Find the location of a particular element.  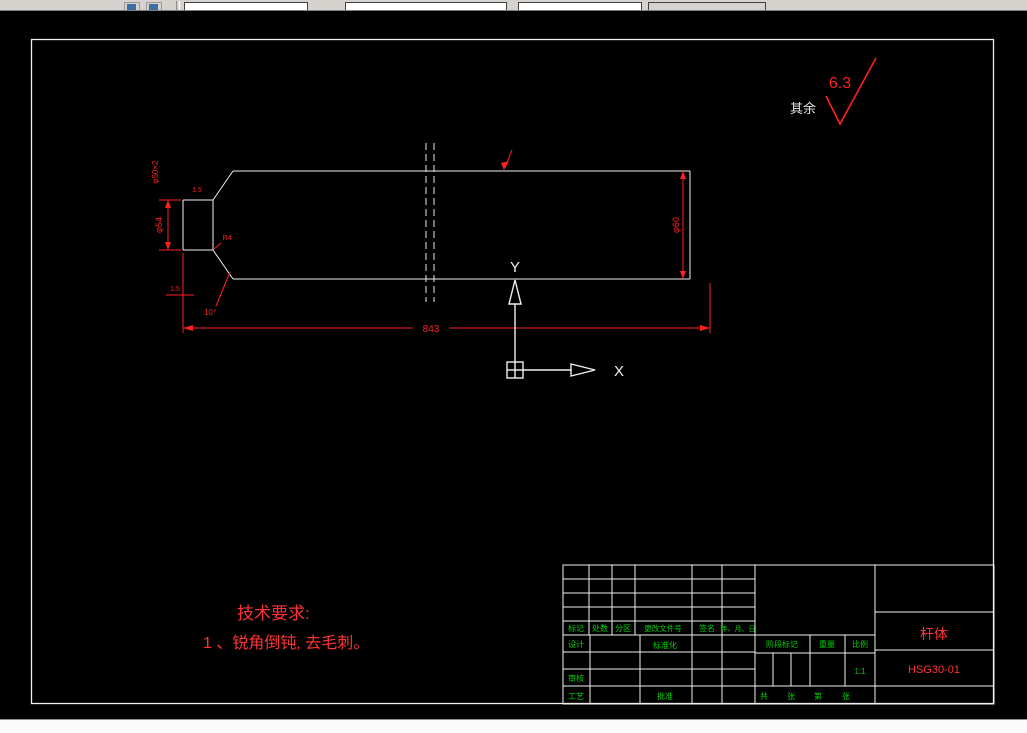

tb-approve-label: 批准 is located at coordinates (665, 696).